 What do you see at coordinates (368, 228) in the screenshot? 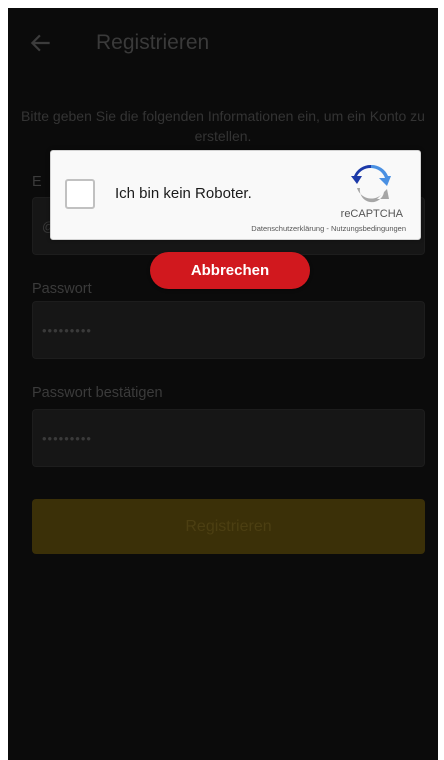
I see `terms-link: Nutzungsbedingungen` at bounding box center [368, 228].